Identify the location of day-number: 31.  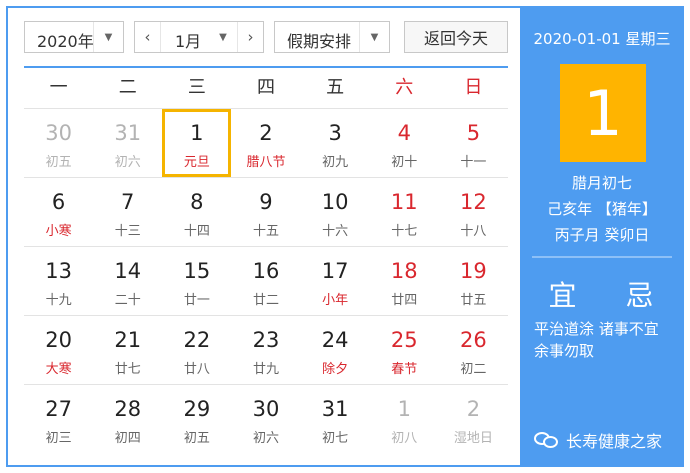
(128, 133).